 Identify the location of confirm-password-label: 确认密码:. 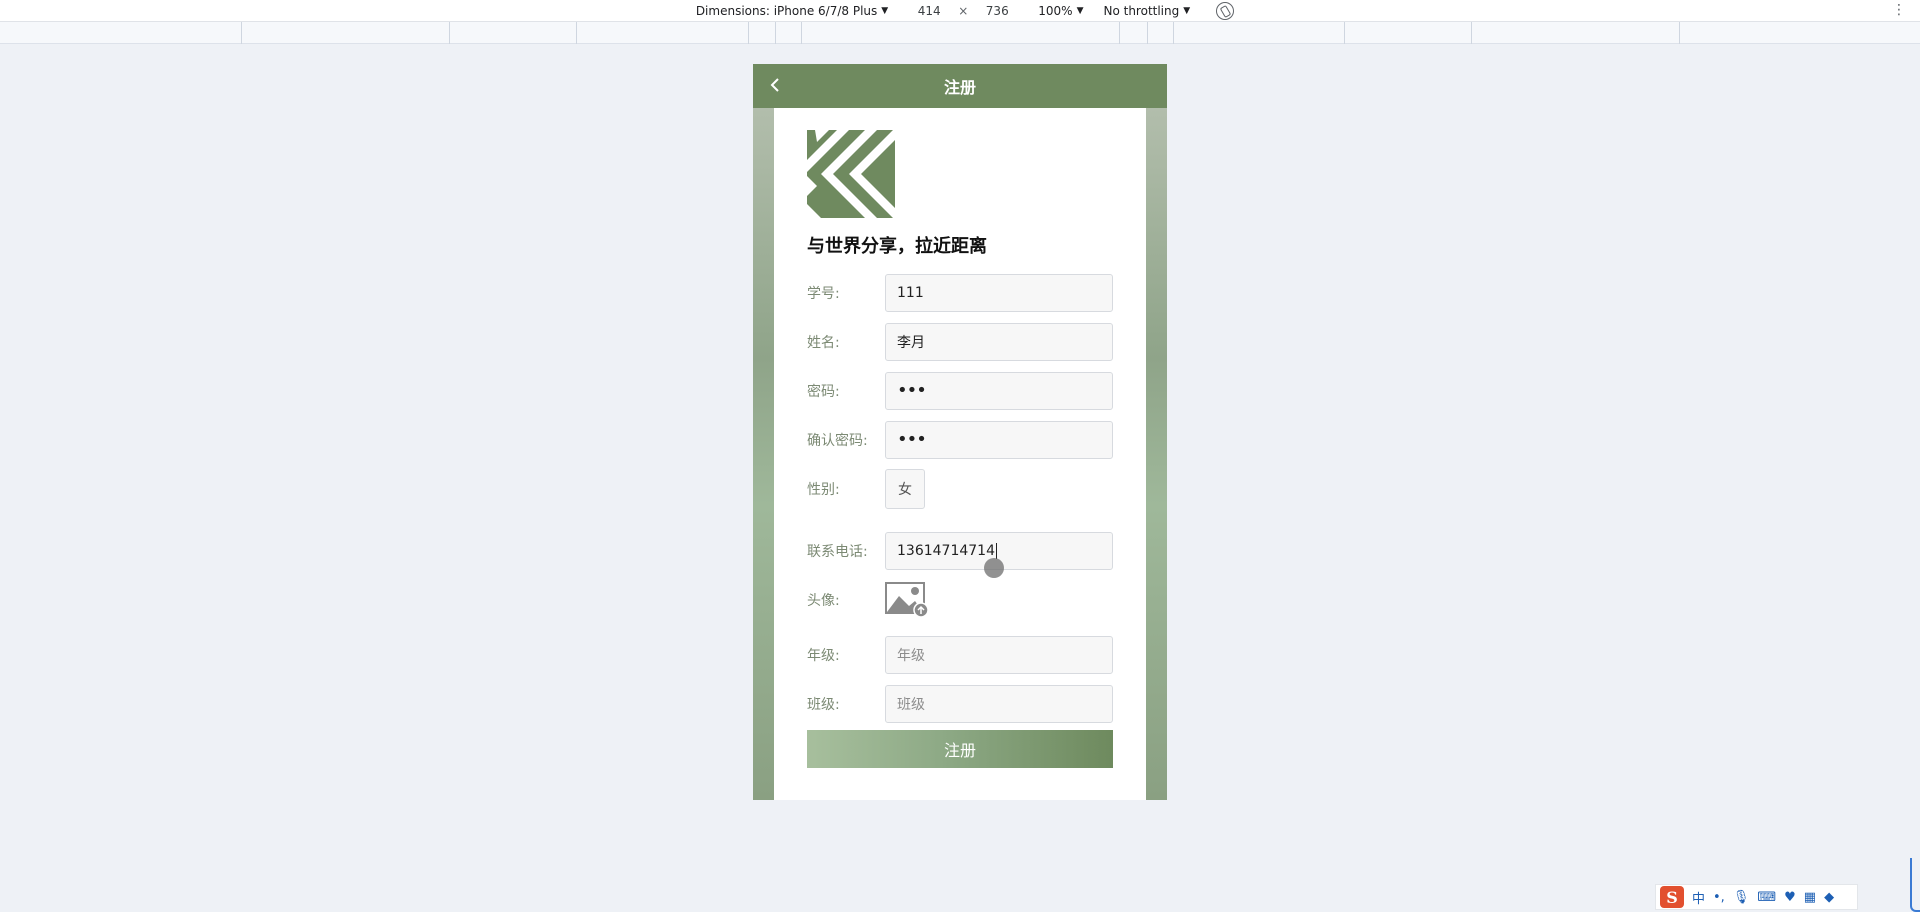
(837, 441).